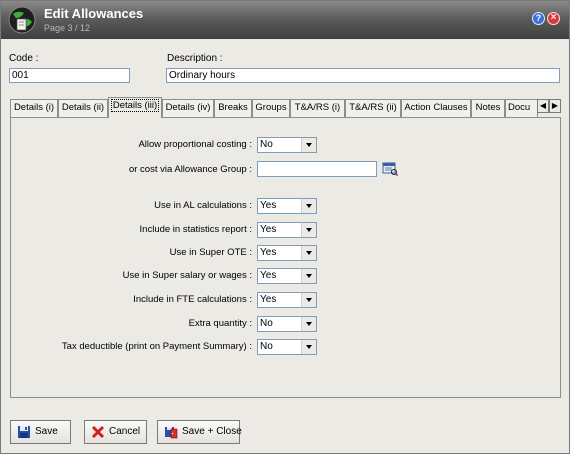 Image resolution: width=570 pixels, height=454 pixels. I want to click on cancel-button: Cancel, so click(115, 432).